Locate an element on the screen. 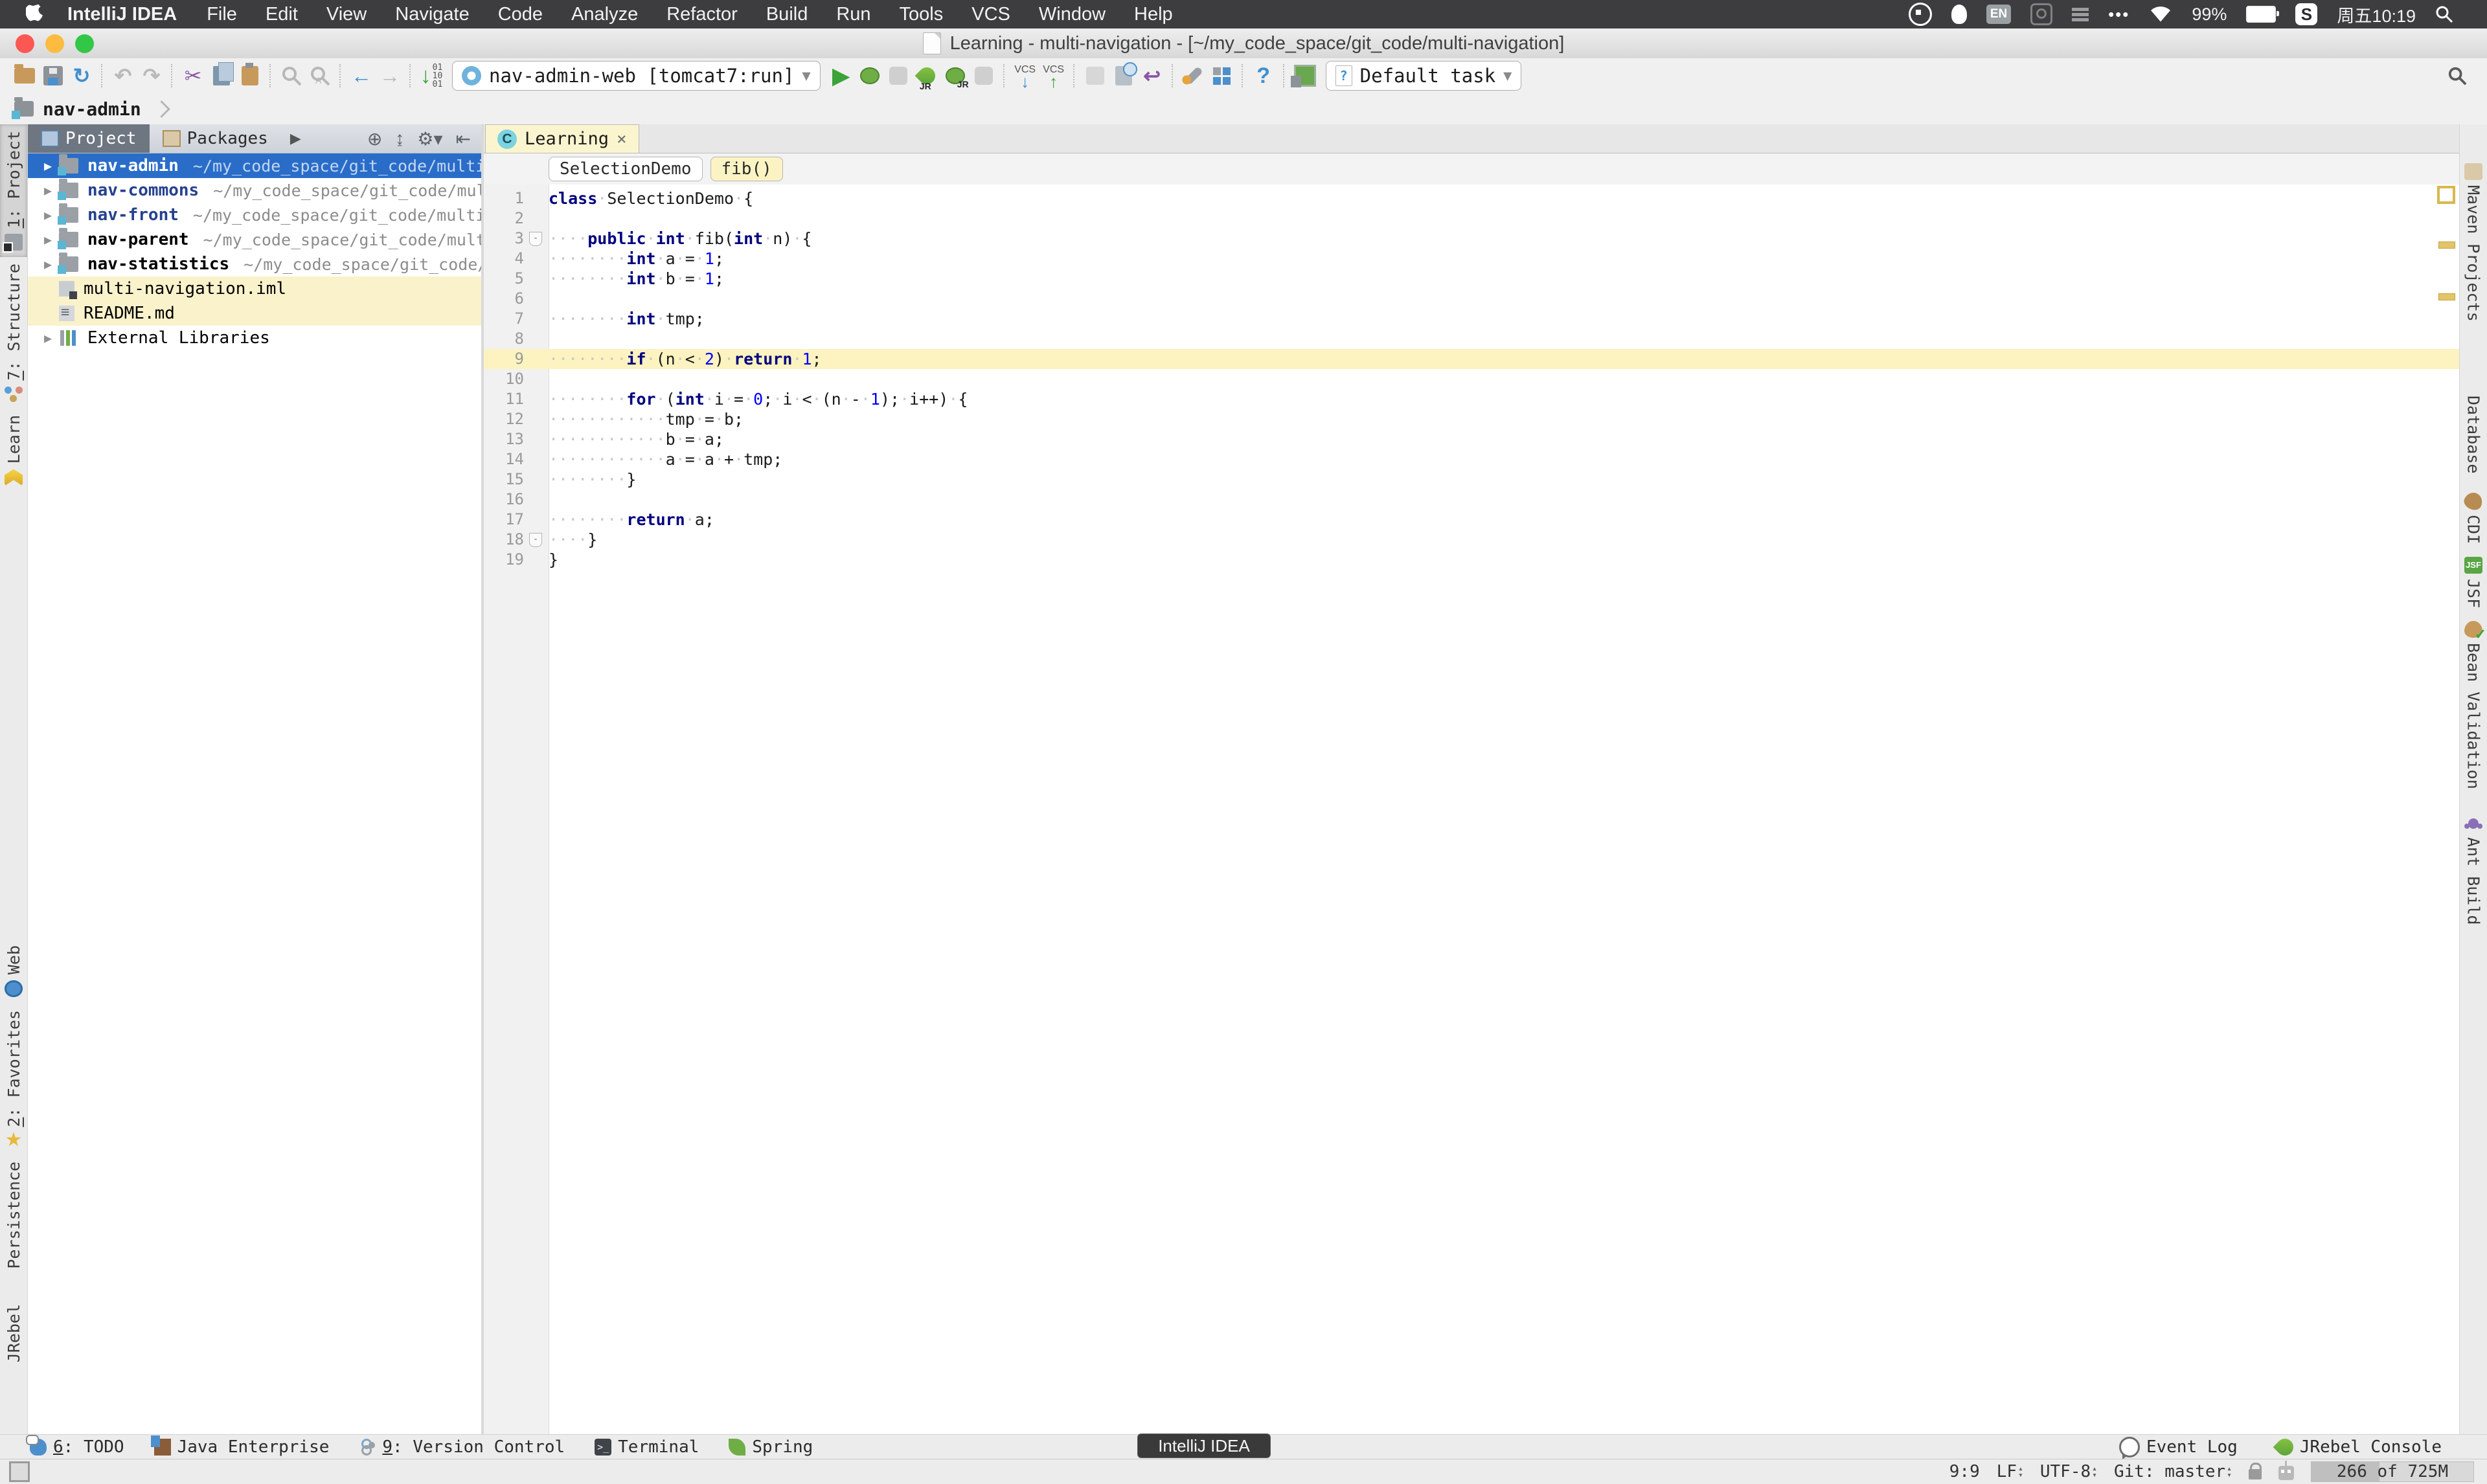 This screenshot has height=1484, width=2487. tab-project: Project is located at coordinates (89, 138).